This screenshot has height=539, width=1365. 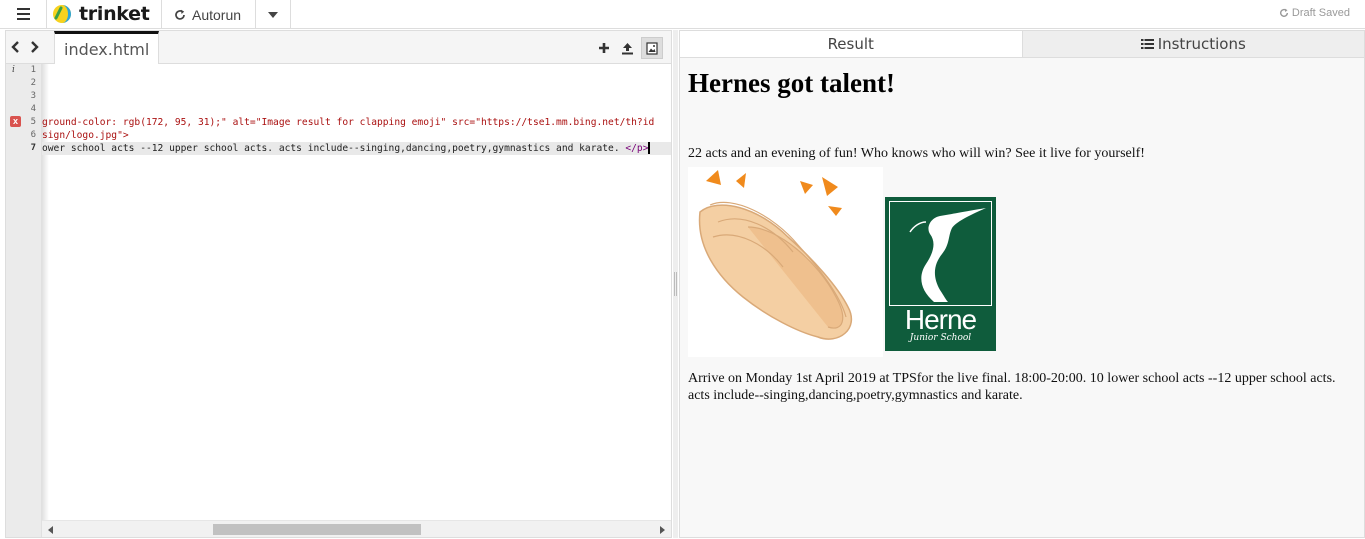 What do you see at coordinates (775, 255) in the screenshot?
I see `clapping-hands-icon` at bounding box center [775, 255].